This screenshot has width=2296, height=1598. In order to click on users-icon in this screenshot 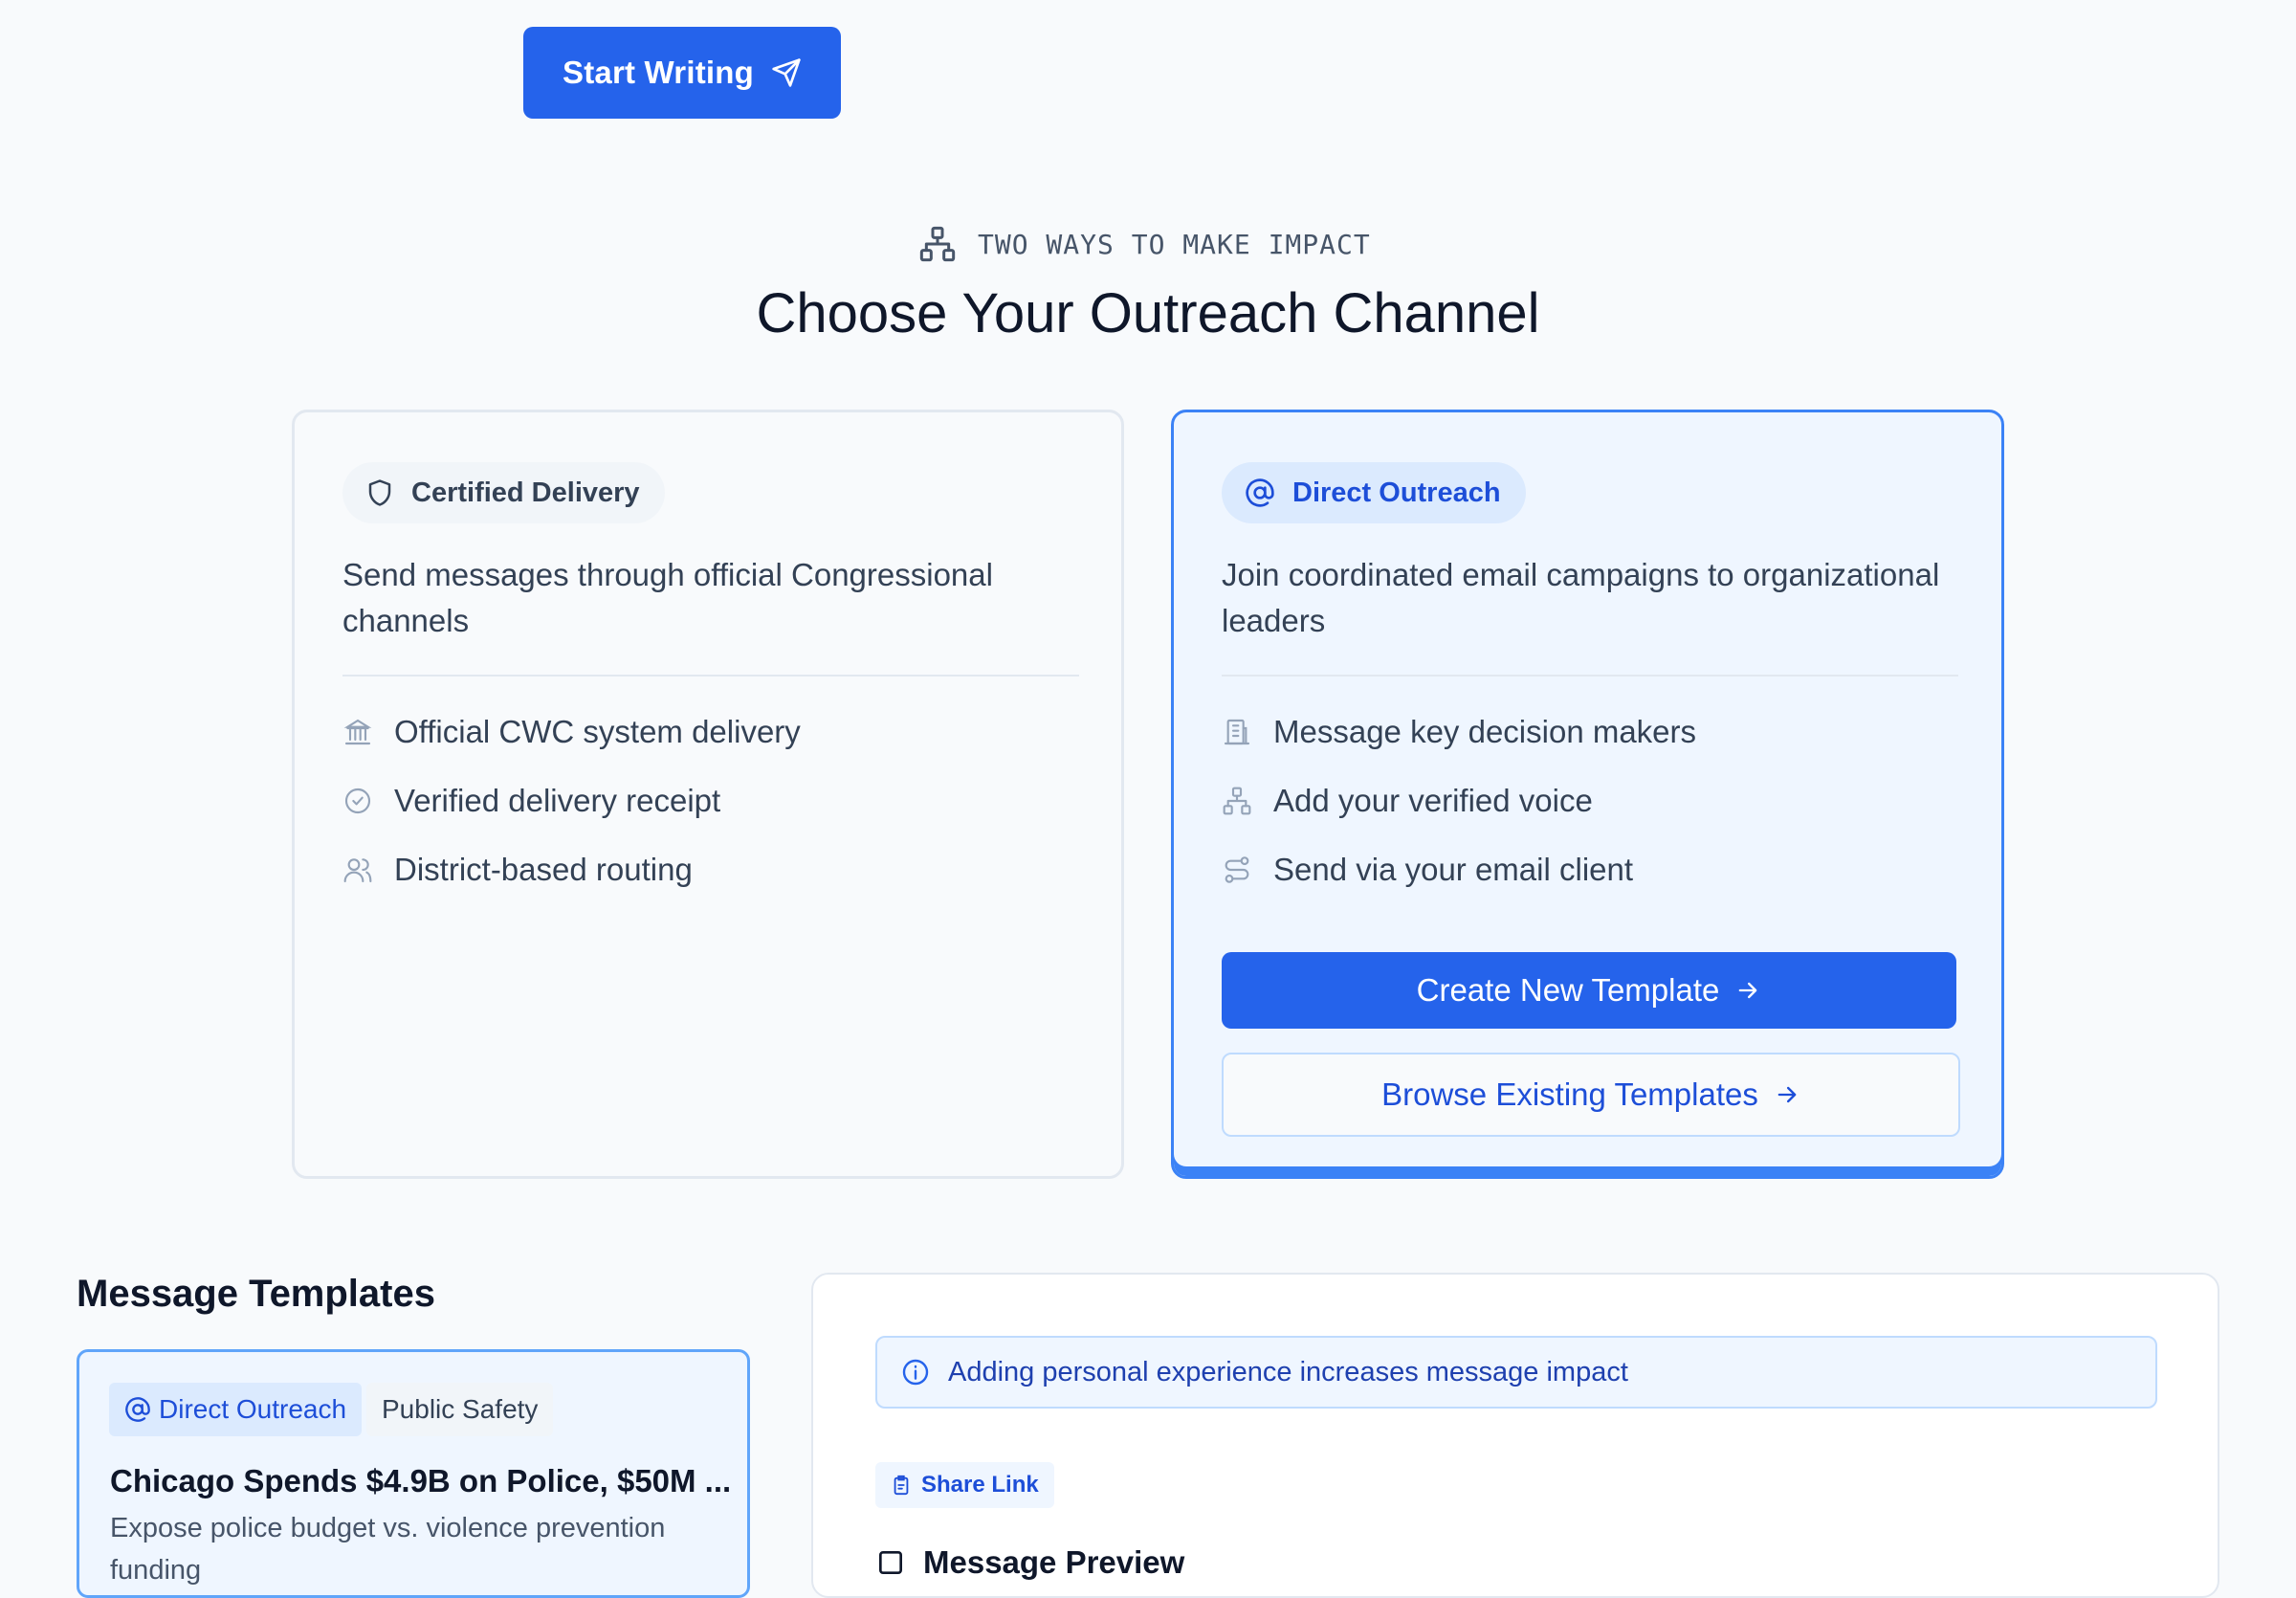, I will do `click(358, 869)`.